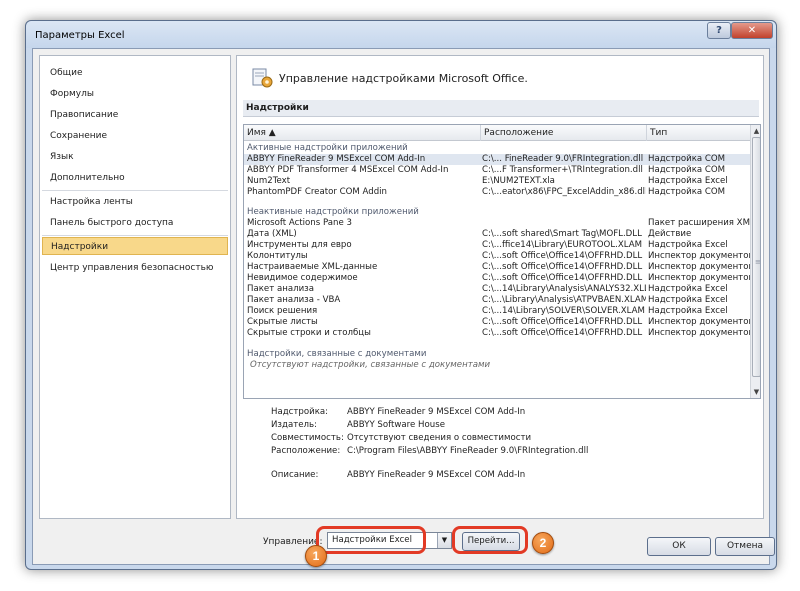 This screenshot has width=800, height=591. What do you see at coordinates (317, 192) in the screenshot?
I see `cell-name: PhantomPDF Creator COM Addin` at bounding box center [317, 192].